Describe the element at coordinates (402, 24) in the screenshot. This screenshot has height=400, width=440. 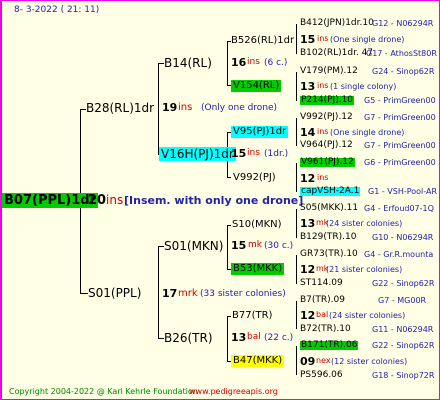
I see `gen4-link: G12 - N06294R` at that location.